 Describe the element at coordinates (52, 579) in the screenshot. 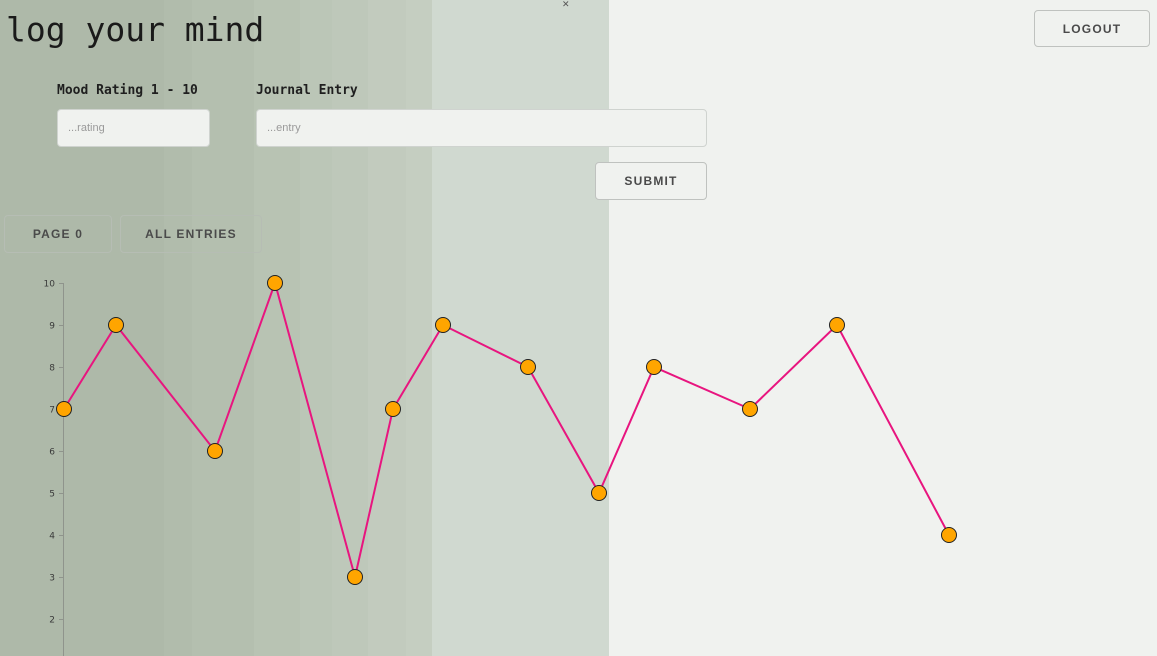

I see `y-tick-label: 3` at that location.